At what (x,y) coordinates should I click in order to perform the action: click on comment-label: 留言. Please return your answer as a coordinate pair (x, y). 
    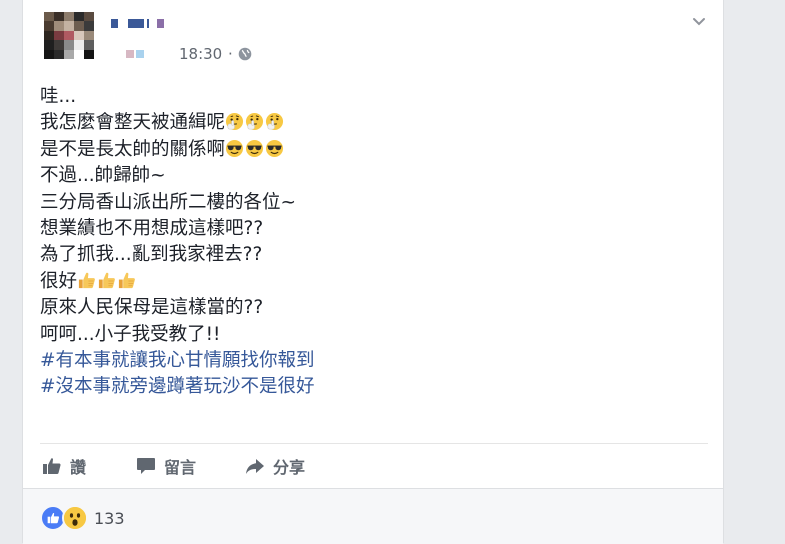
    Looking at the image, I should click on (180, 467).